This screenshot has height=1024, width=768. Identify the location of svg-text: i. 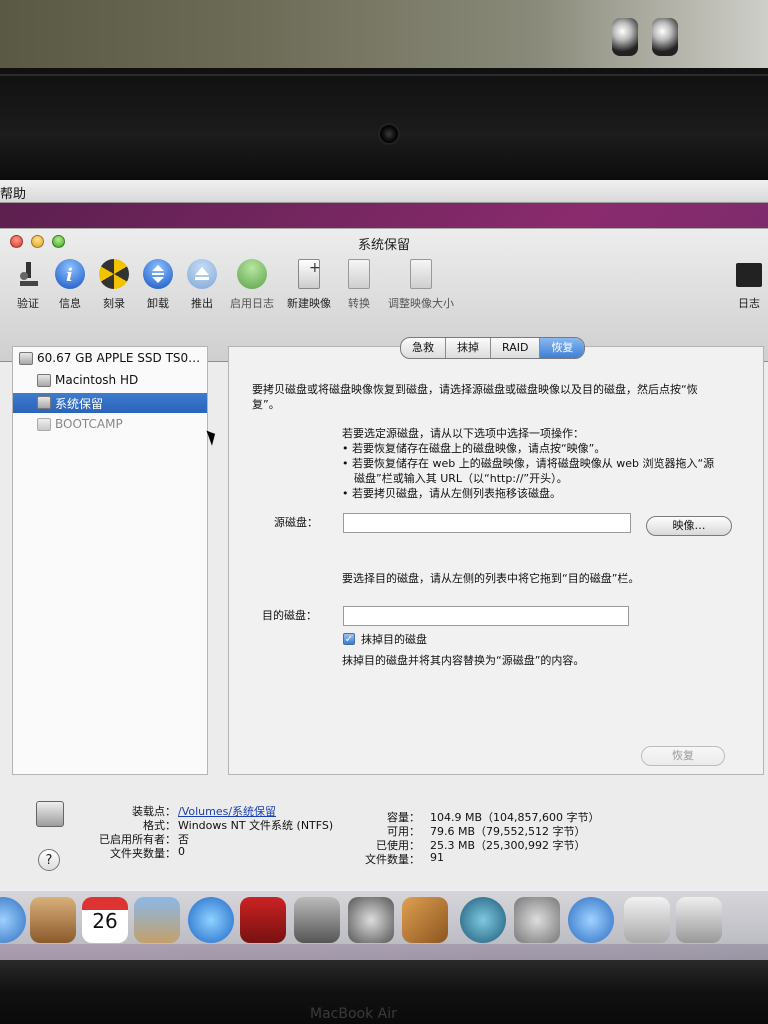
(69, 275).